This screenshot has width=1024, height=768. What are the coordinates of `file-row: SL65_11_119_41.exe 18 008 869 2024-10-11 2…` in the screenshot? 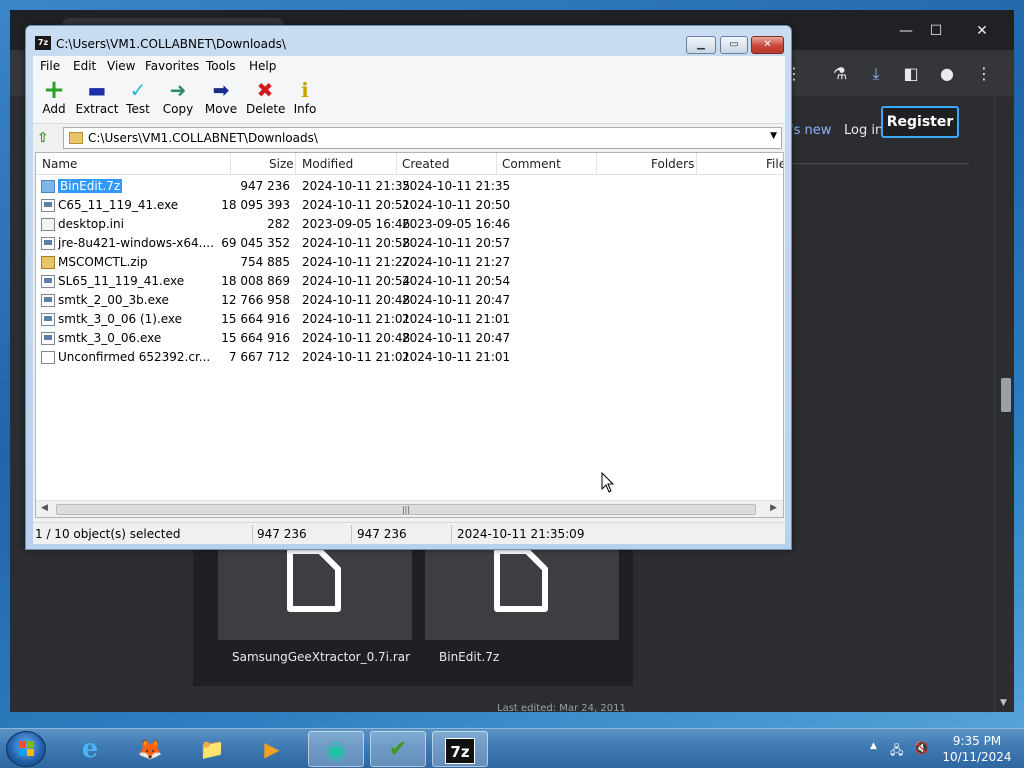 It's located at (409, 281).